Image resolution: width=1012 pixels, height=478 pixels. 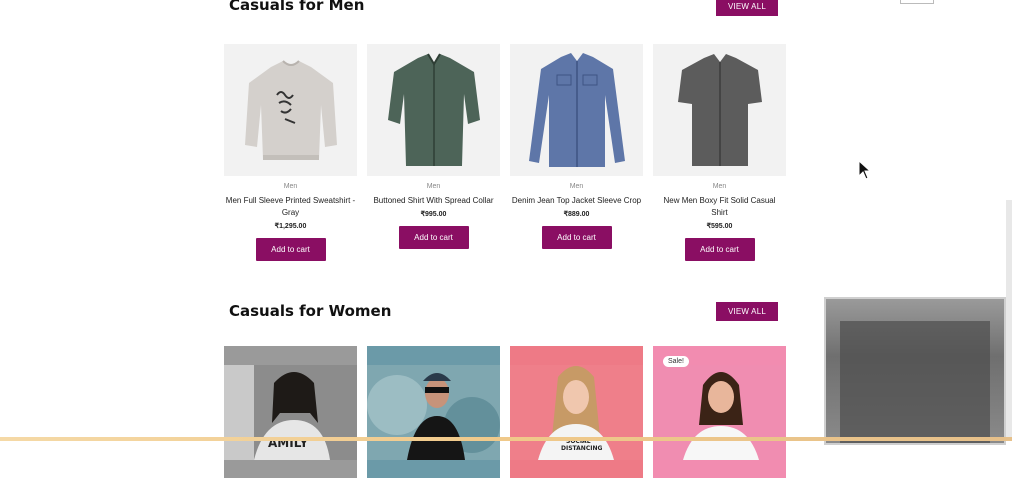 I want to click on video-overlay-thumbnail, so click(x=915, y=371).